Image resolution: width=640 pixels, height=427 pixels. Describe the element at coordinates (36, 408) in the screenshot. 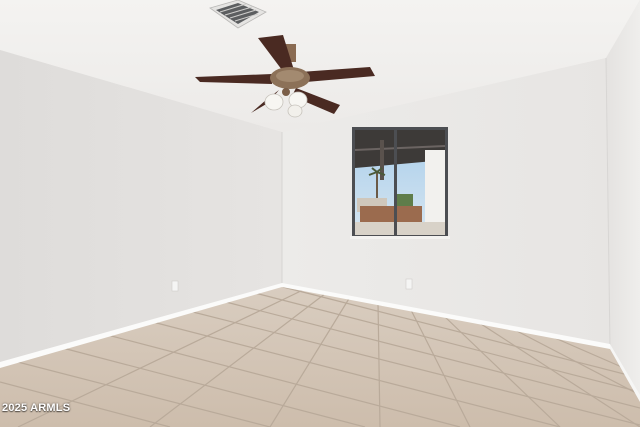

I see `watermark-text: 2025 ARMLS` at that location.